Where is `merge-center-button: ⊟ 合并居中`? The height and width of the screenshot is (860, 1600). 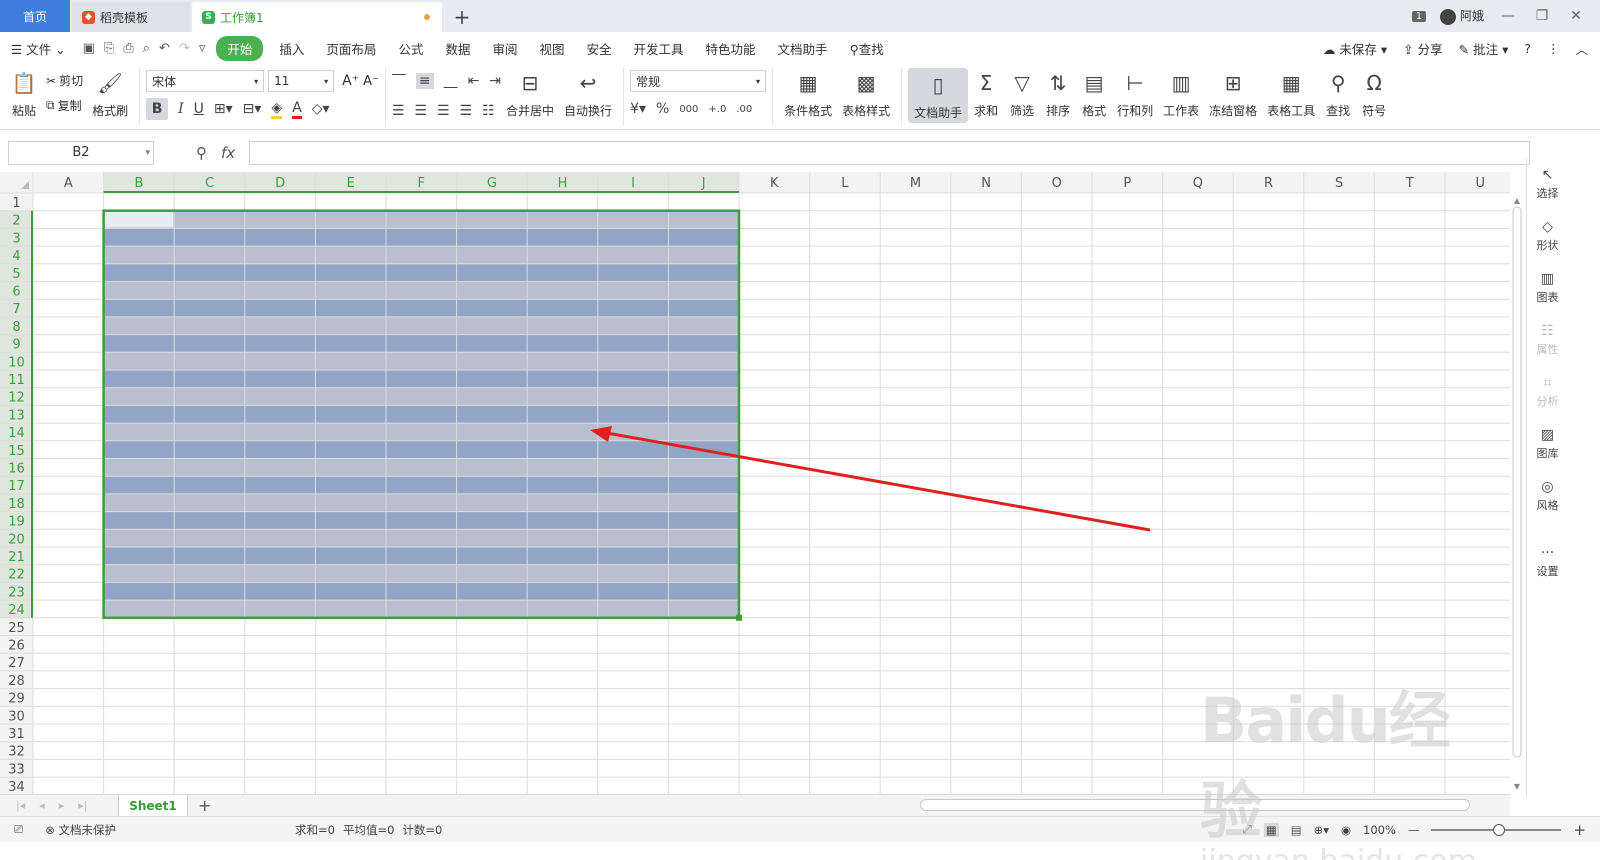
merge-center-button: ⊟ 合并居中 is located at coordinates (530, 93).